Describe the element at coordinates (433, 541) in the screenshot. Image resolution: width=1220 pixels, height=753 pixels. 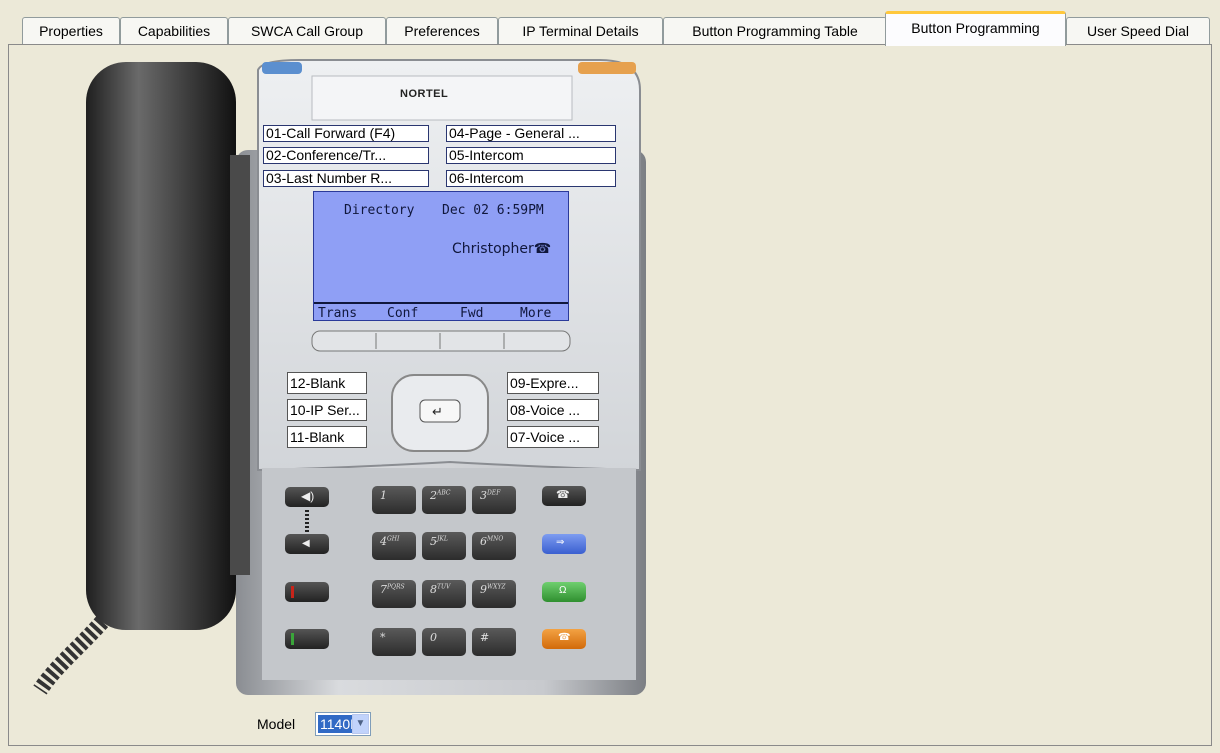
I see `key-5-label: 5` at that location.